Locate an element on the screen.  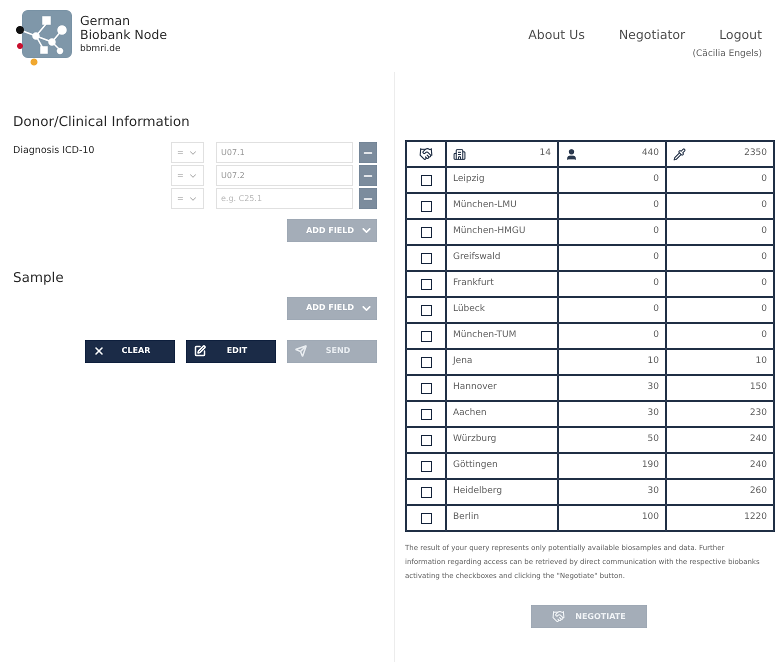
logo-icon is located at coordinates (44, 37).